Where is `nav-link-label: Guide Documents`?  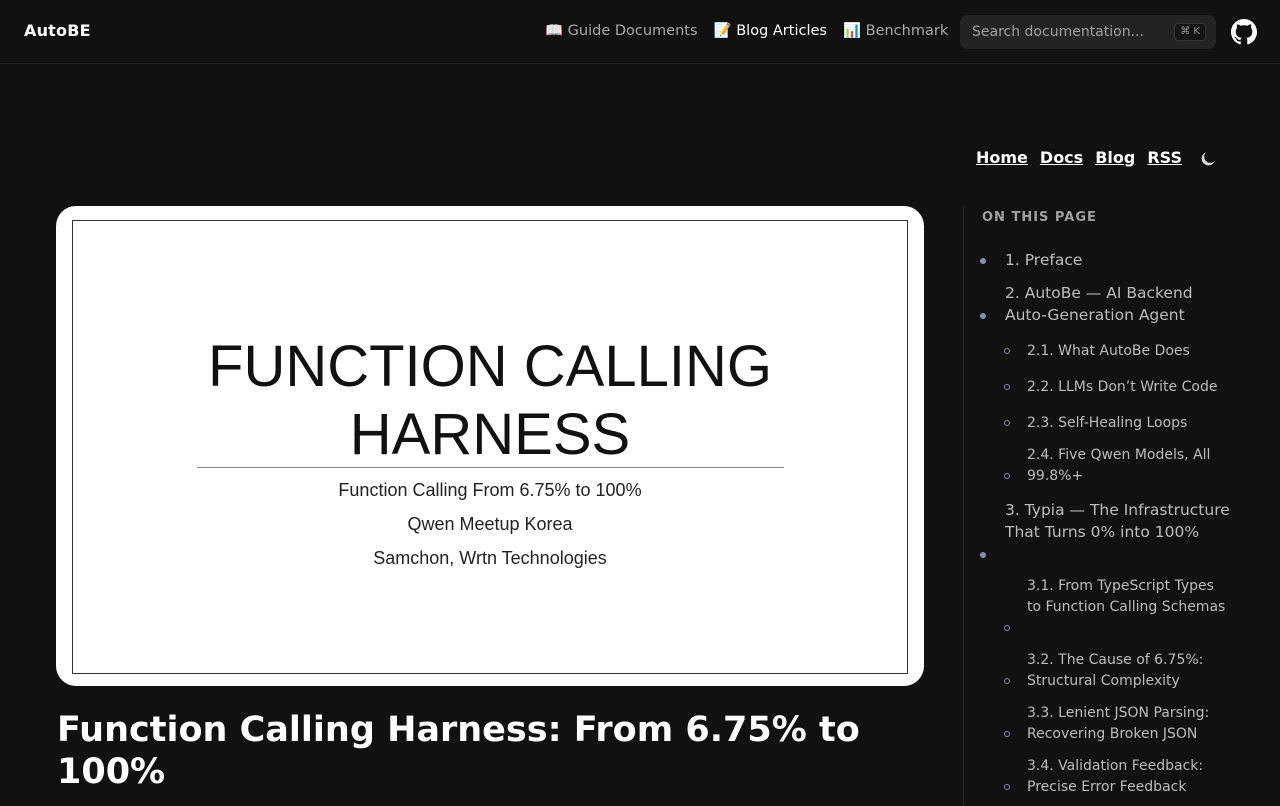 nav-link-label: Guide Documents is located at coordinates (632, 31).